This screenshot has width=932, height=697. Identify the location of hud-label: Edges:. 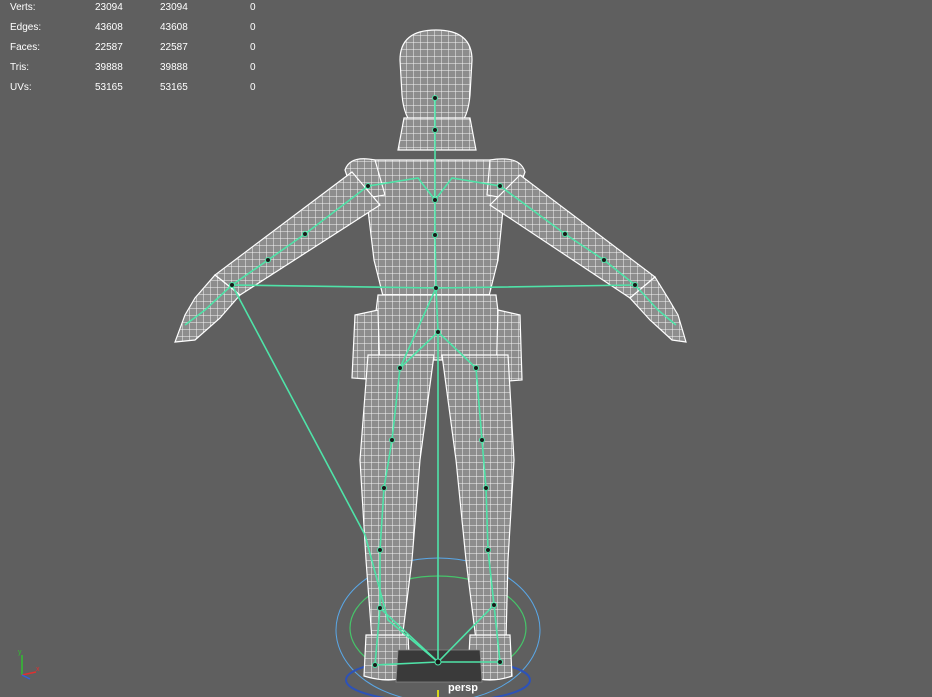
(26, 27).